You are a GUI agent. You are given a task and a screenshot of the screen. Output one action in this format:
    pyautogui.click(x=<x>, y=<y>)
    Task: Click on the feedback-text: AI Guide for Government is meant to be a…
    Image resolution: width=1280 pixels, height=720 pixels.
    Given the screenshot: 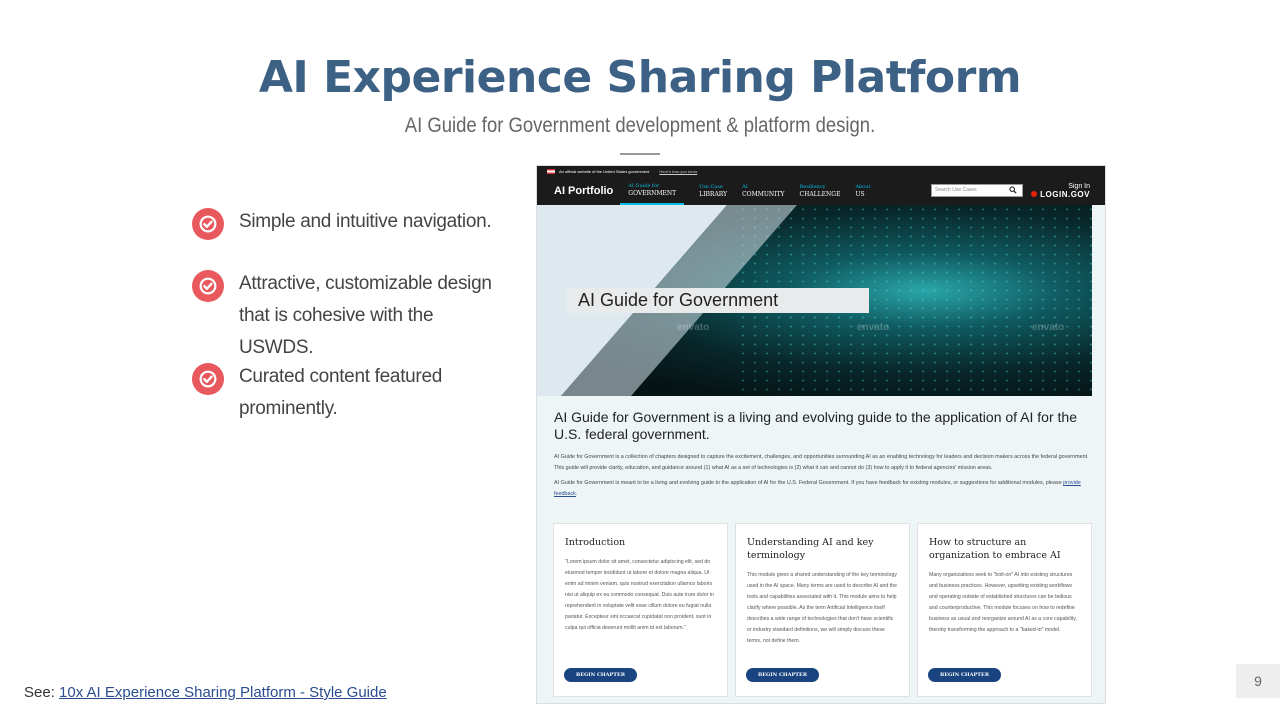 What is the action you would take?
    pyautogui.click(x=808, y=483)
    